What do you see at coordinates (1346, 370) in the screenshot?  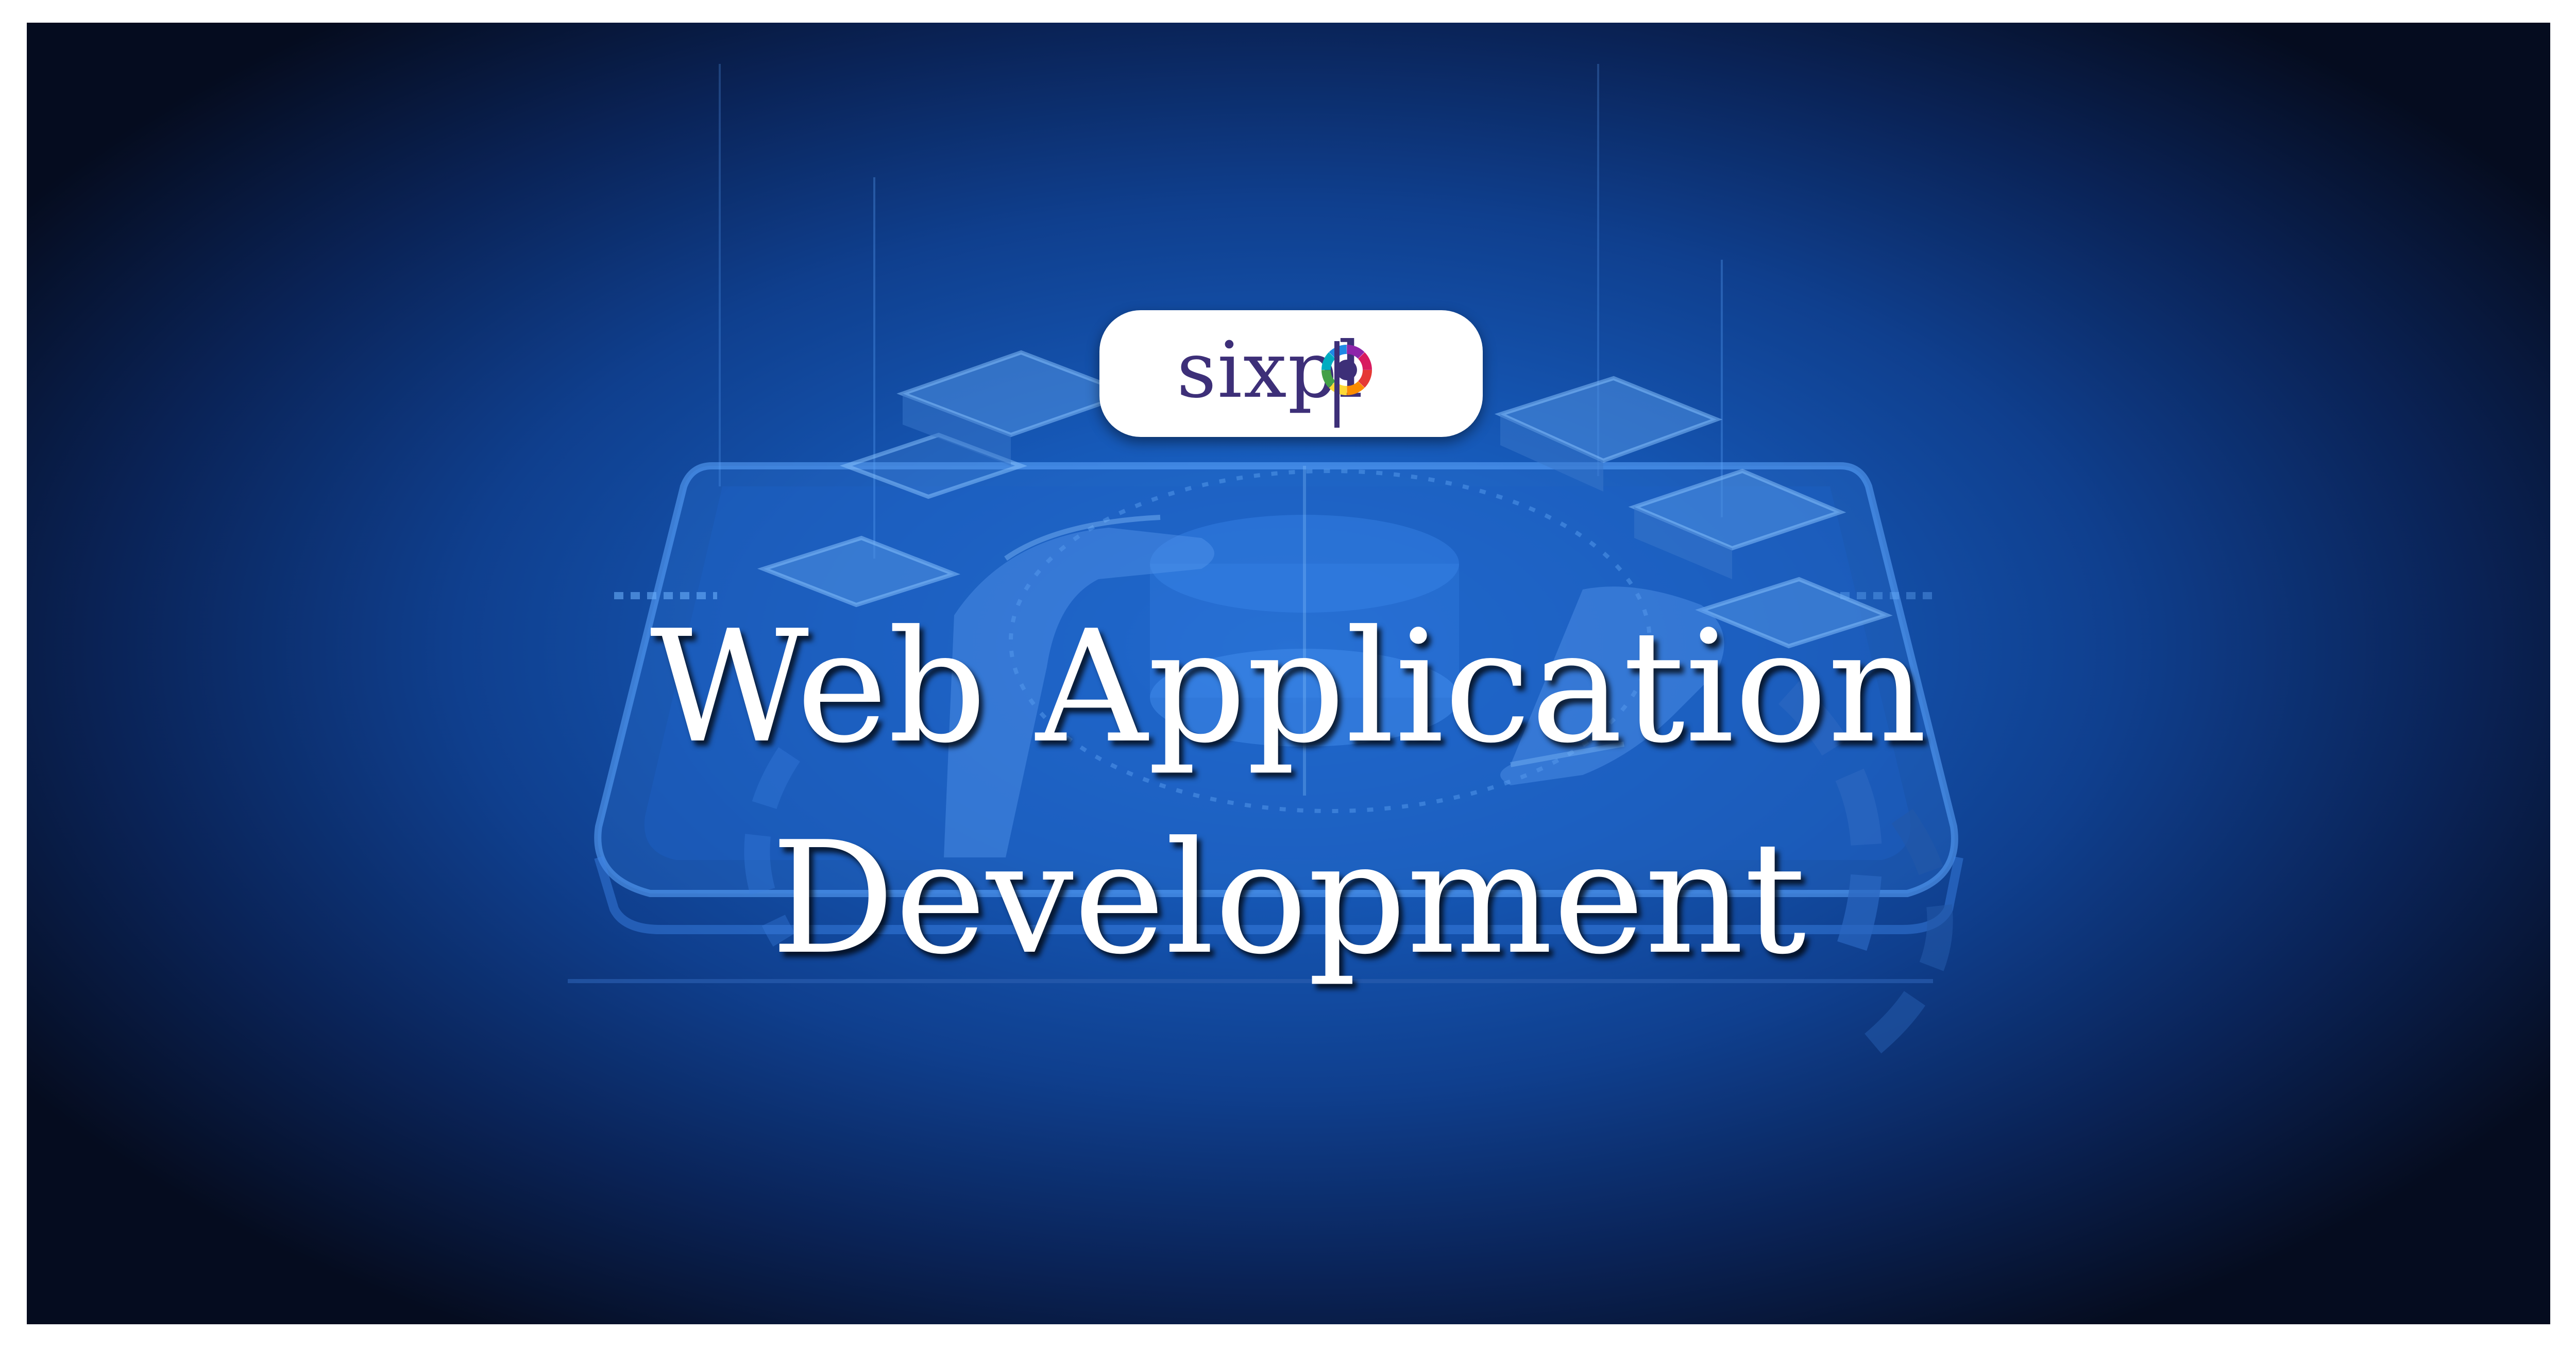 I see `sixpl-logo-icon` at bounding box center [1346, 370].